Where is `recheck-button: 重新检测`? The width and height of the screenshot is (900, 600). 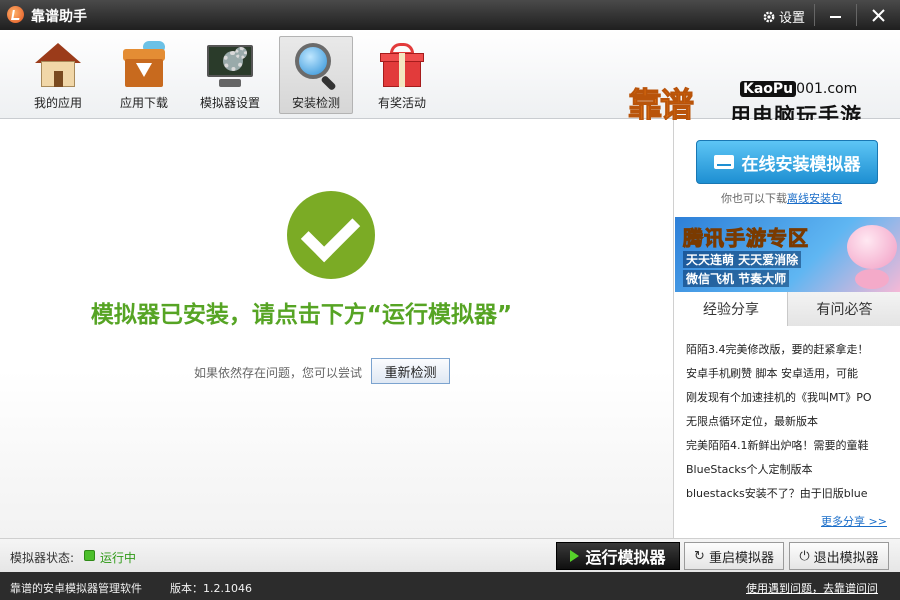 recheck-button: 重新检测 is located at coordinates (410, 371).